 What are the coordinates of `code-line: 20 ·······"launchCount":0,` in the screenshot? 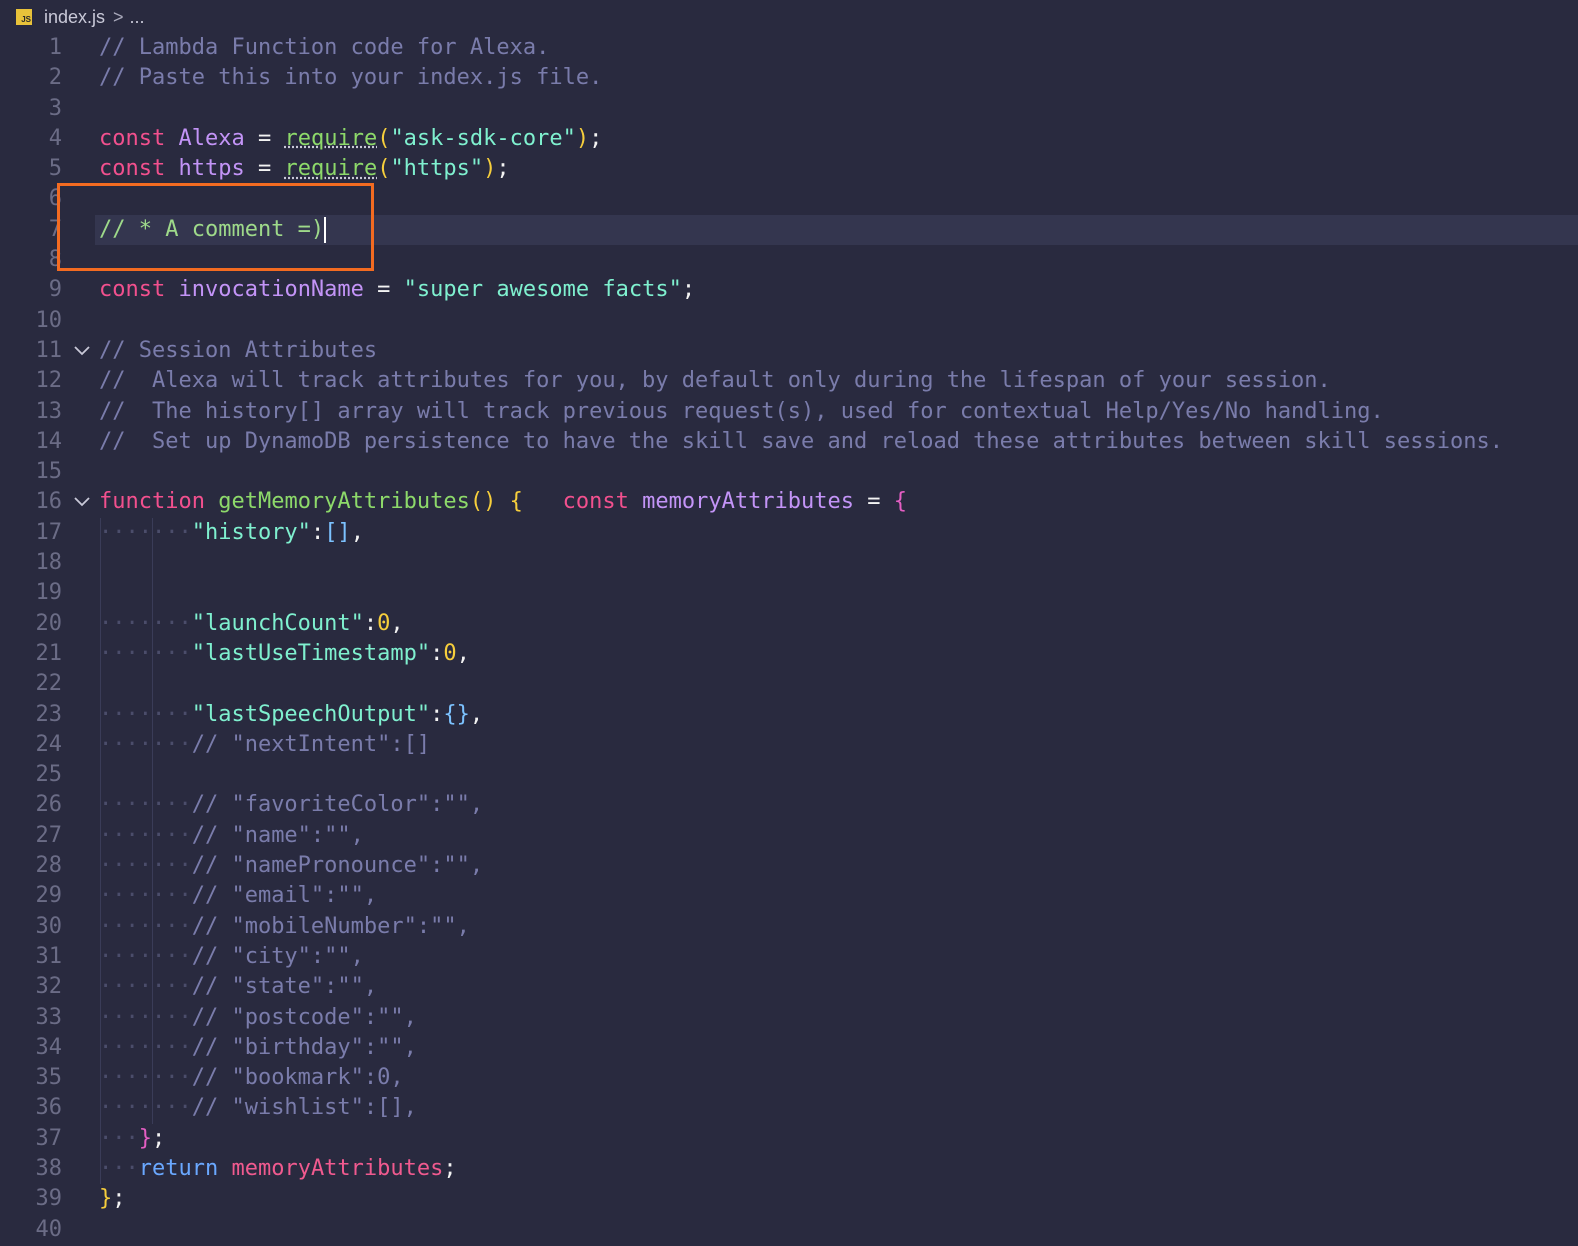 It's located at (789, 623).